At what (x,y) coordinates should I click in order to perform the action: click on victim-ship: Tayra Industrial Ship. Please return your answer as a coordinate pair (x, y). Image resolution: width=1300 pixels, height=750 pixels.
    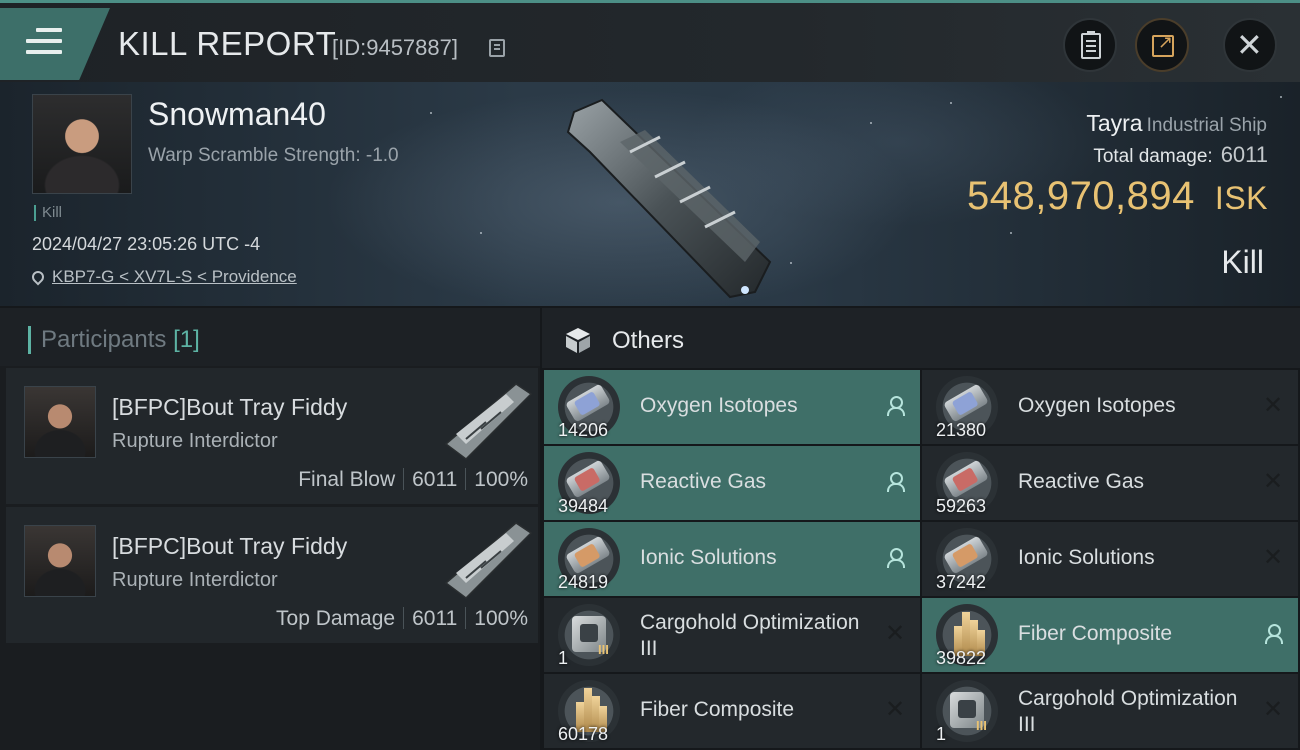
    Looking at the image, I should click on (1176, 123).